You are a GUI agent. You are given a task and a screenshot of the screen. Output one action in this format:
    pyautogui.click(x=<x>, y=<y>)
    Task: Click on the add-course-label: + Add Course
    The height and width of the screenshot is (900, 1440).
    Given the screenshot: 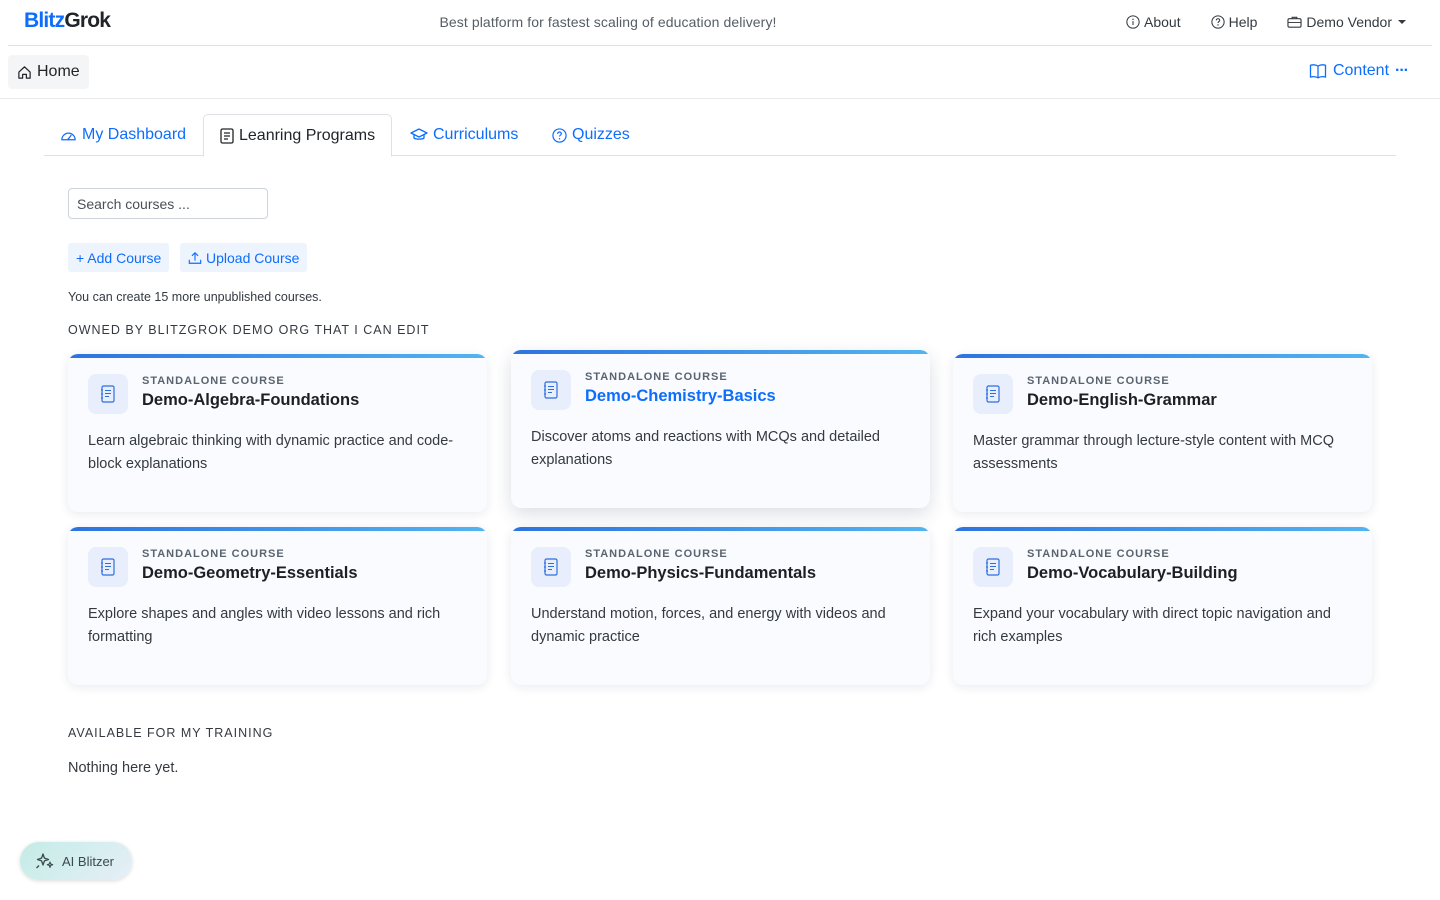 What is the action you would take?
    pyautogui.click(x=119, y=257)
    